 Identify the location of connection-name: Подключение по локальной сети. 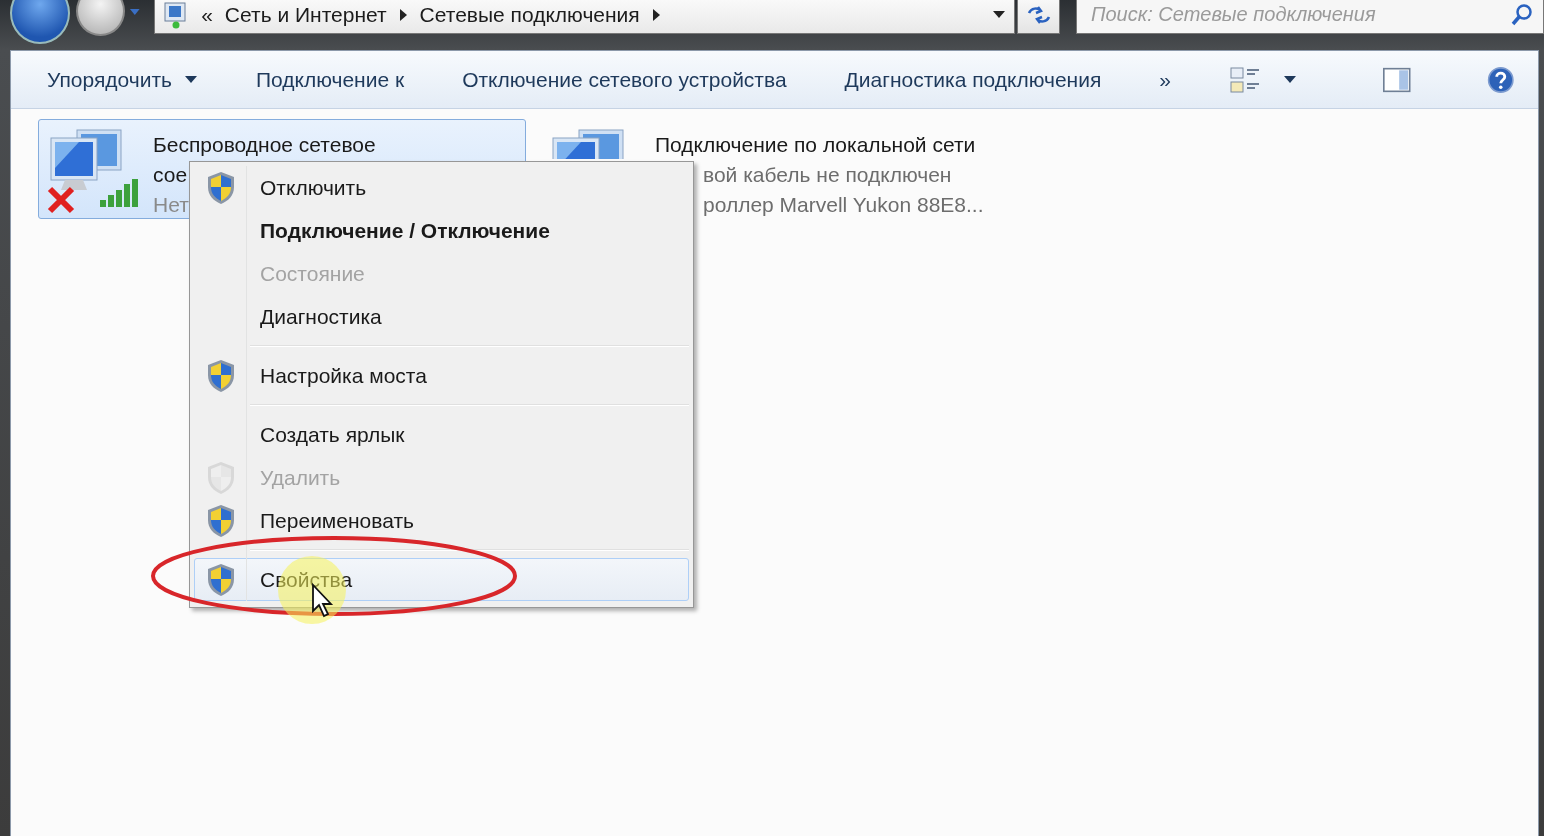
(815, 145).